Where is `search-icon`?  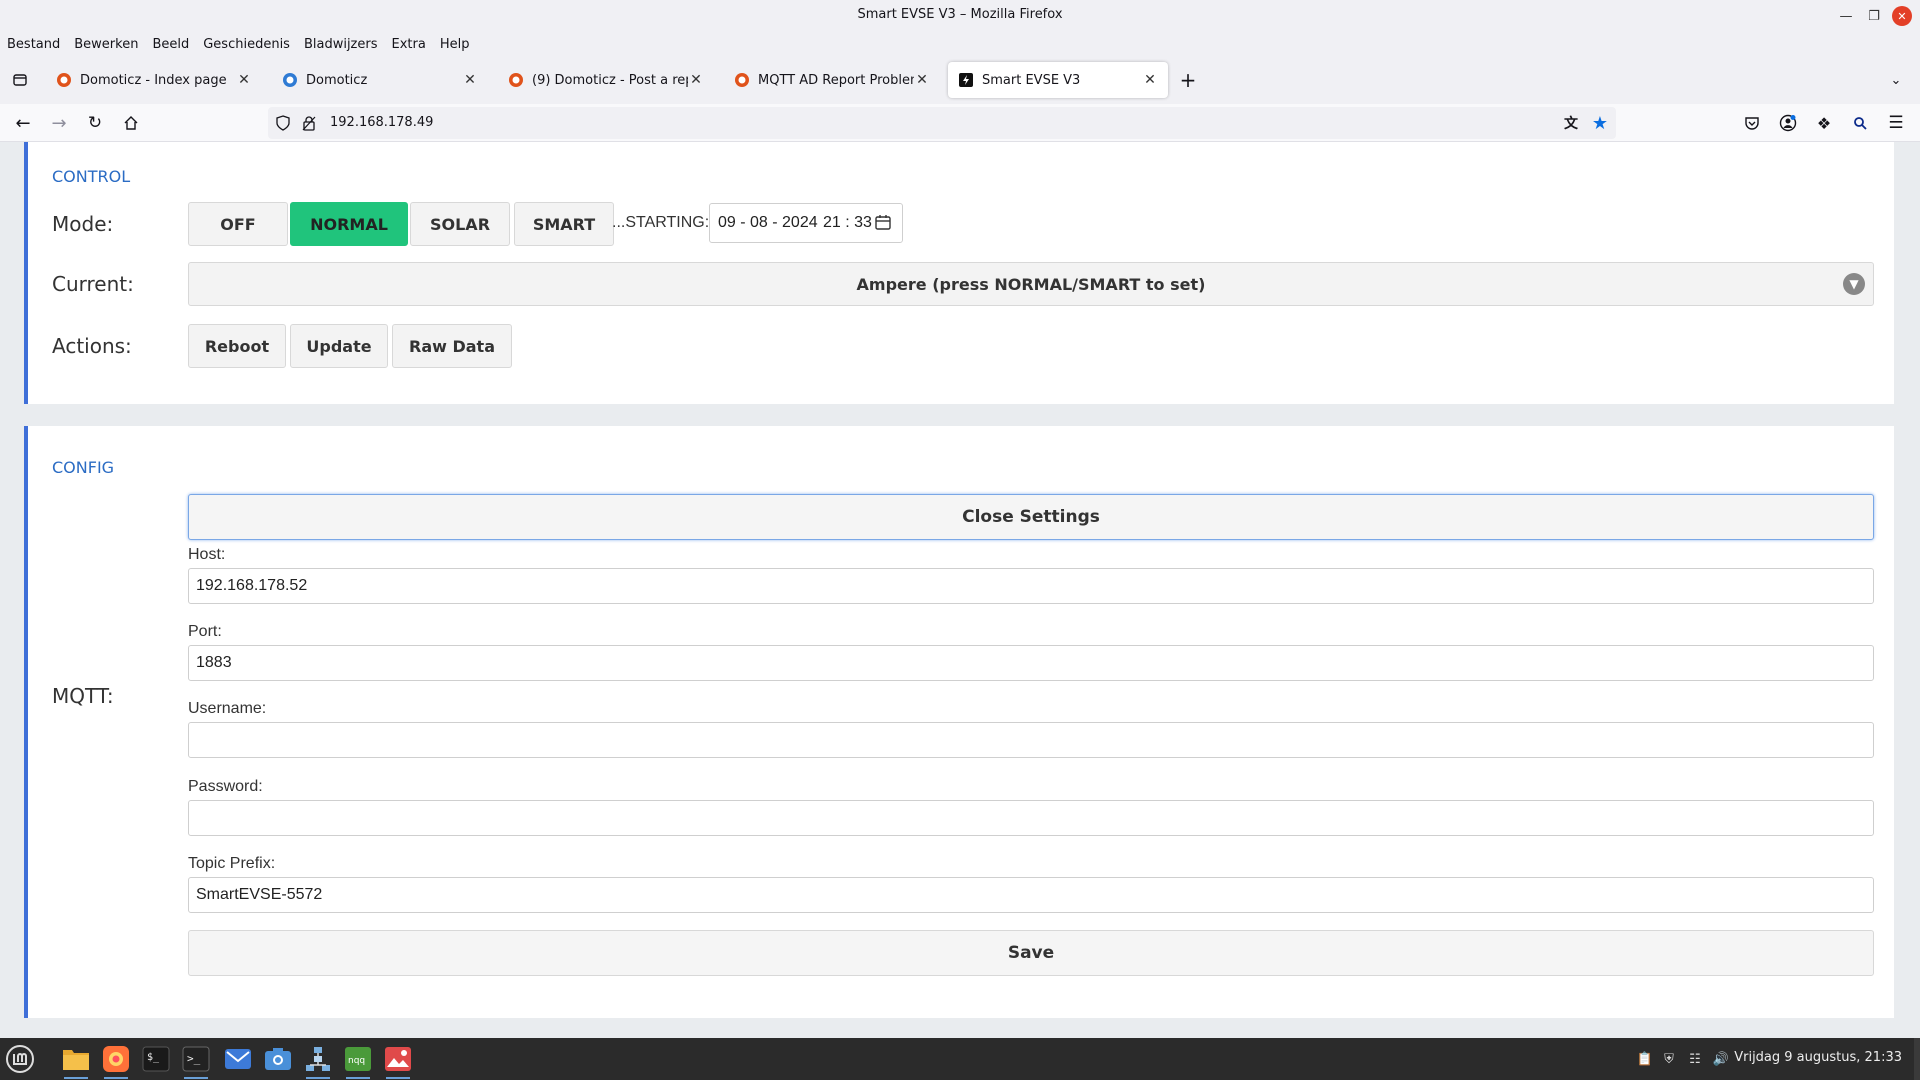 search-icon is located at coordinates (1860, 123).